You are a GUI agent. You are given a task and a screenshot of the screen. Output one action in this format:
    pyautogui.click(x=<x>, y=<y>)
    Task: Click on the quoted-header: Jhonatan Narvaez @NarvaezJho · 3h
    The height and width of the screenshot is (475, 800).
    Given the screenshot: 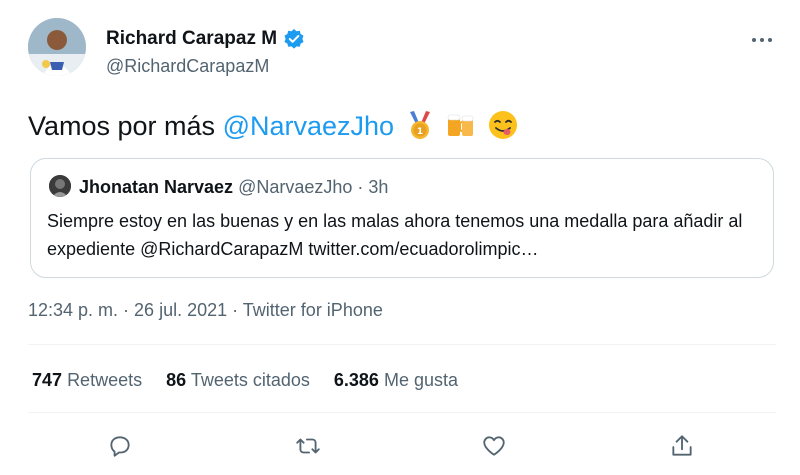 What is the action you would take?
    pyautogui.click(x=233, y=187)
    